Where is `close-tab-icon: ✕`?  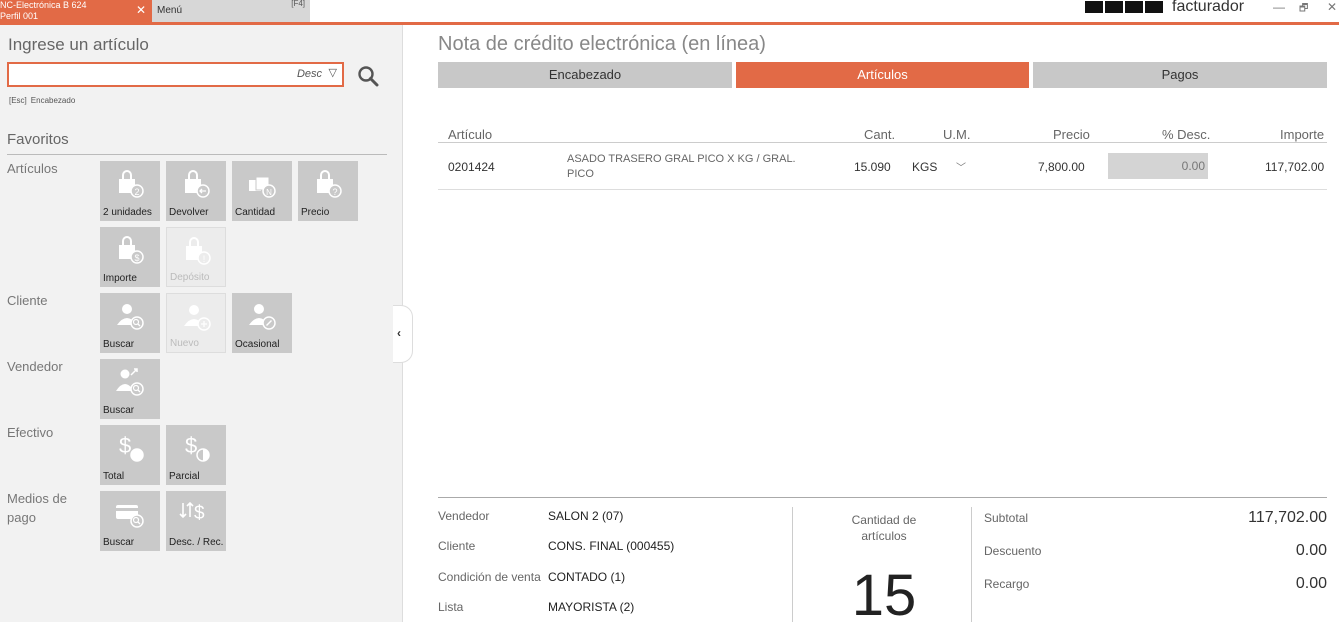 close-tab-icon: ✕ is located at coordinates (141, 10).